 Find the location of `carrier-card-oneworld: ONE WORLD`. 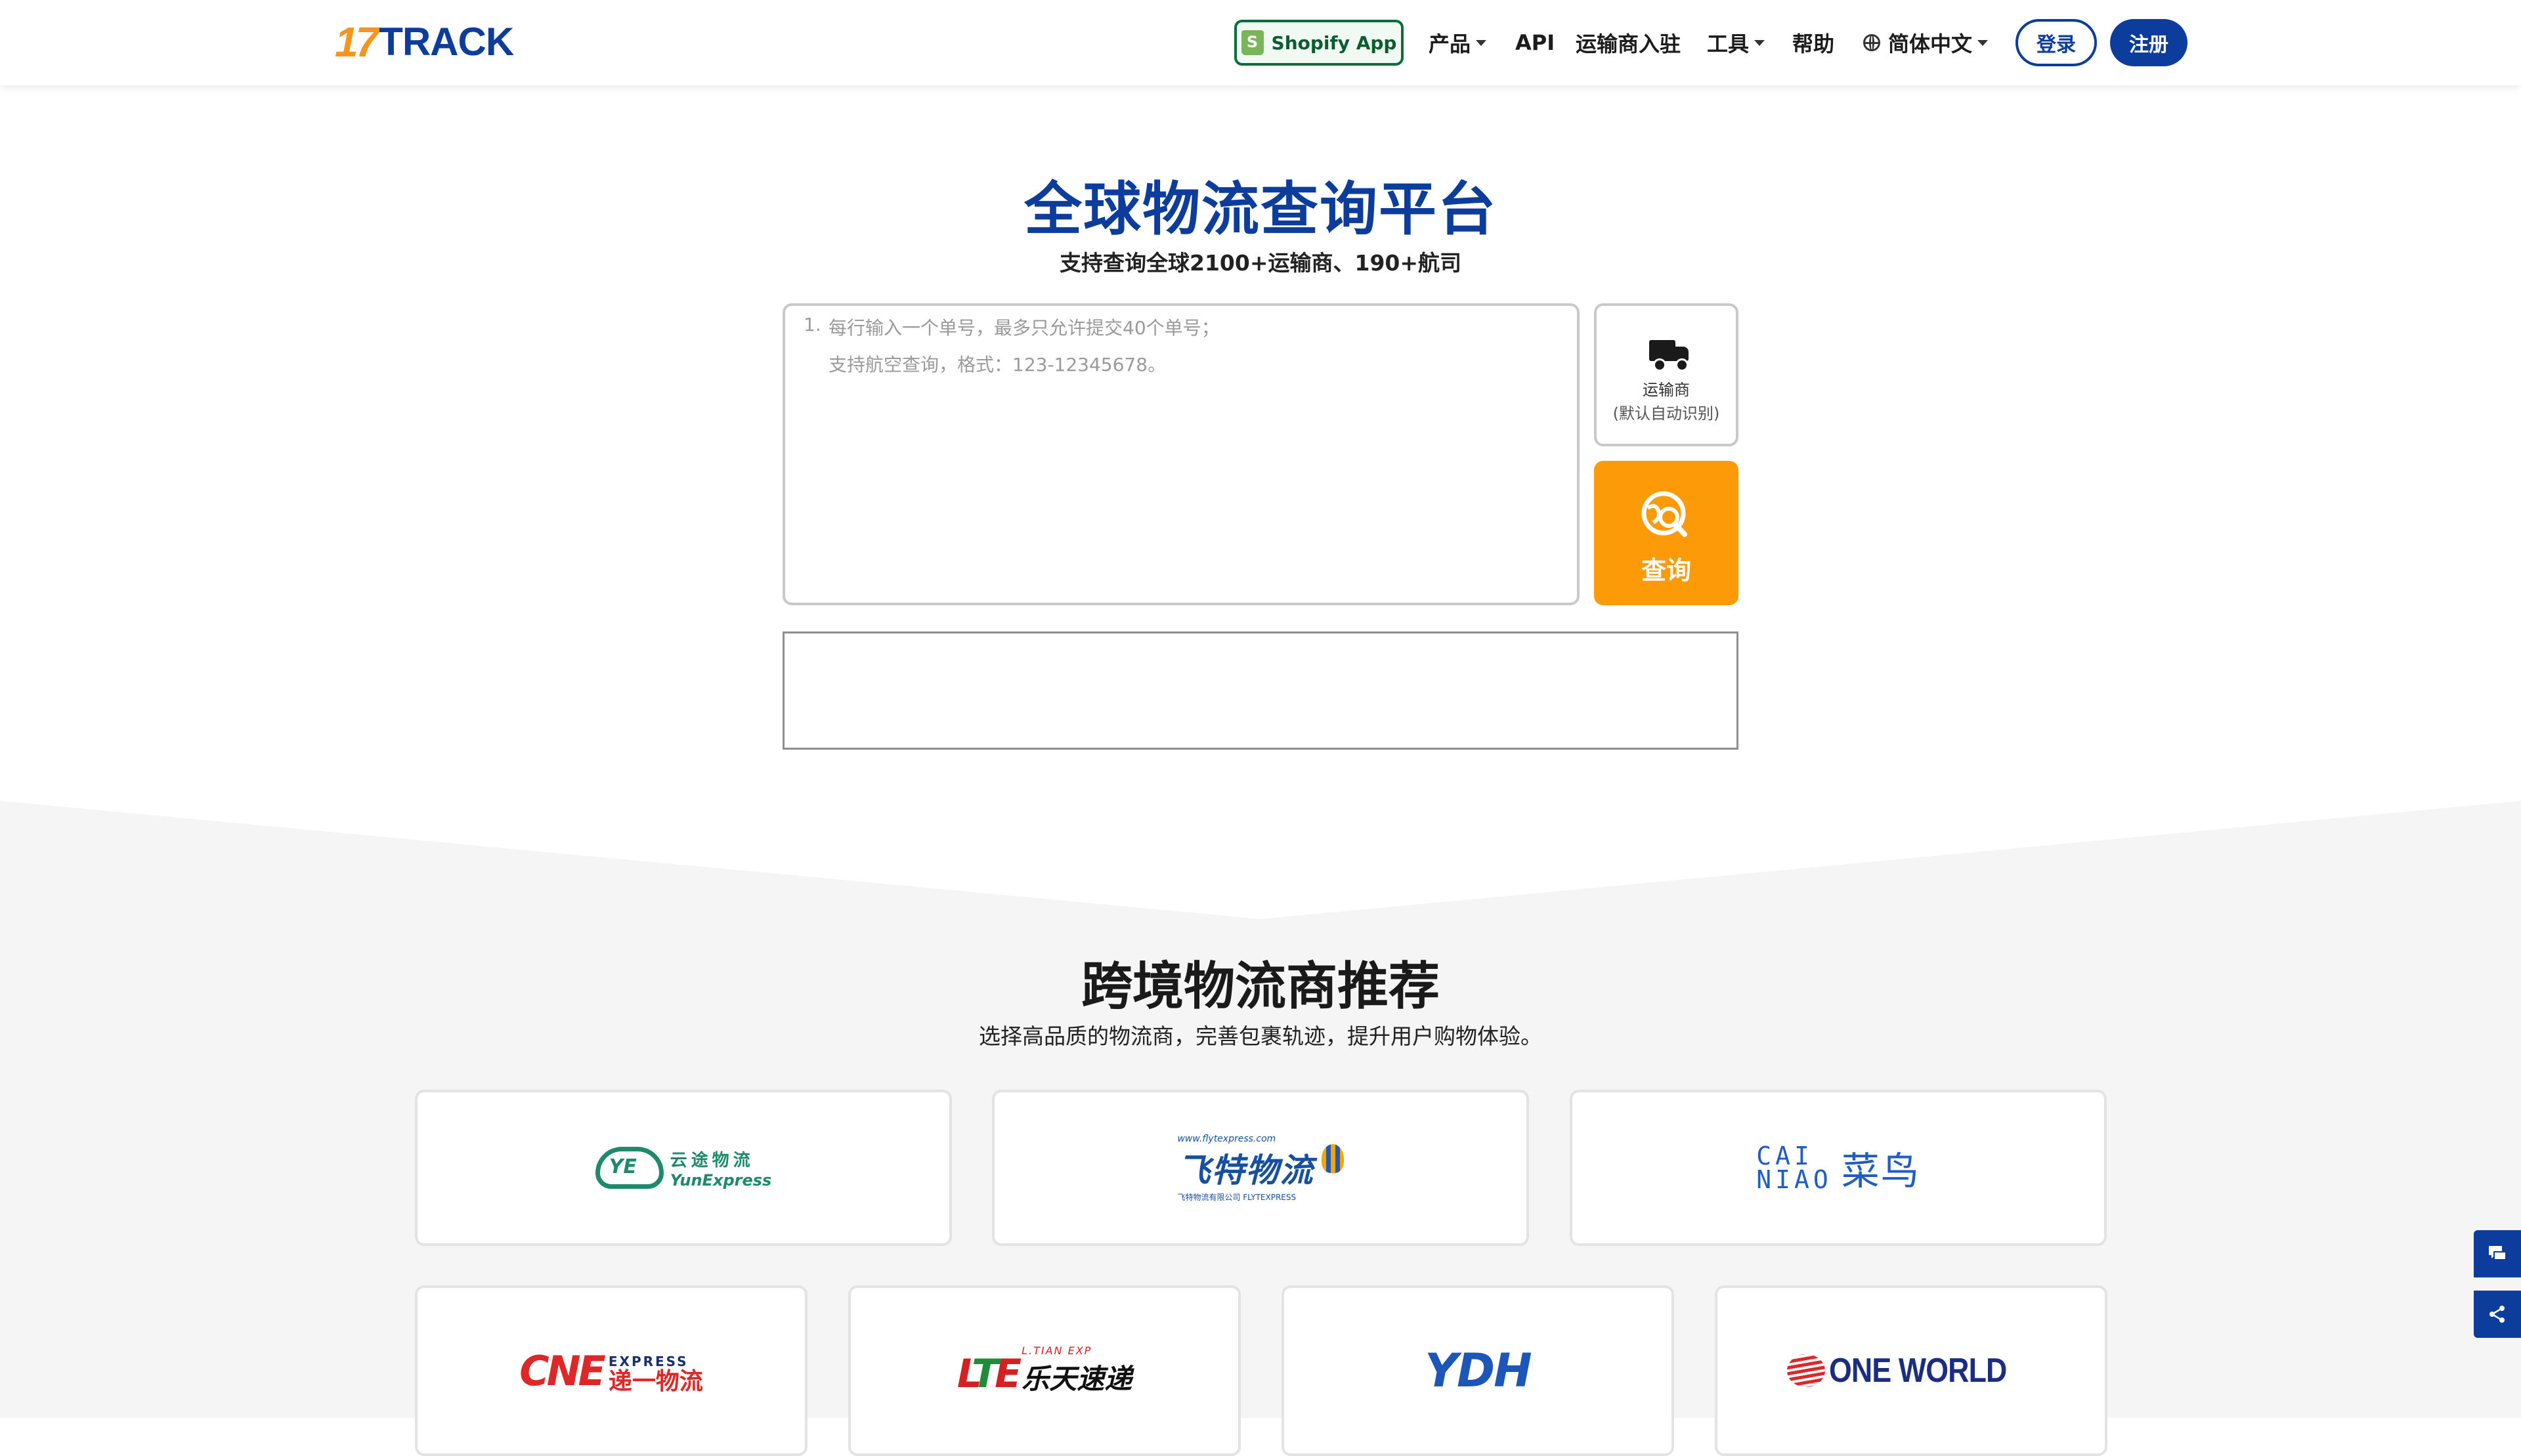

carrier-card-oneworld: ONE WORLD is located at coordinates (1911, 1370).